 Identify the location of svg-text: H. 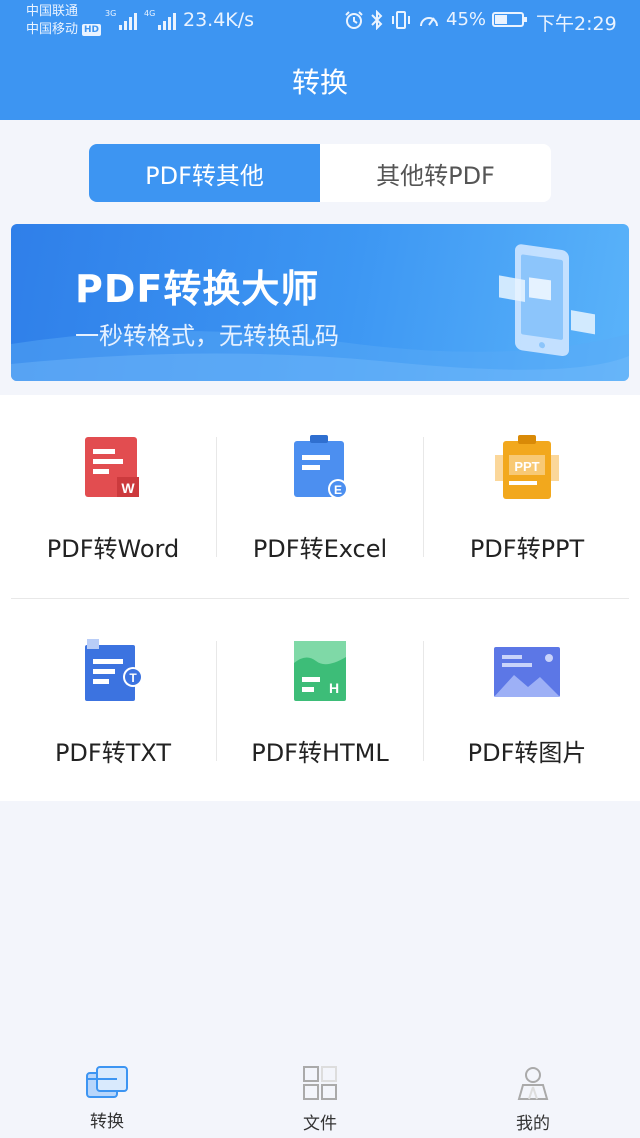
(334, 688).